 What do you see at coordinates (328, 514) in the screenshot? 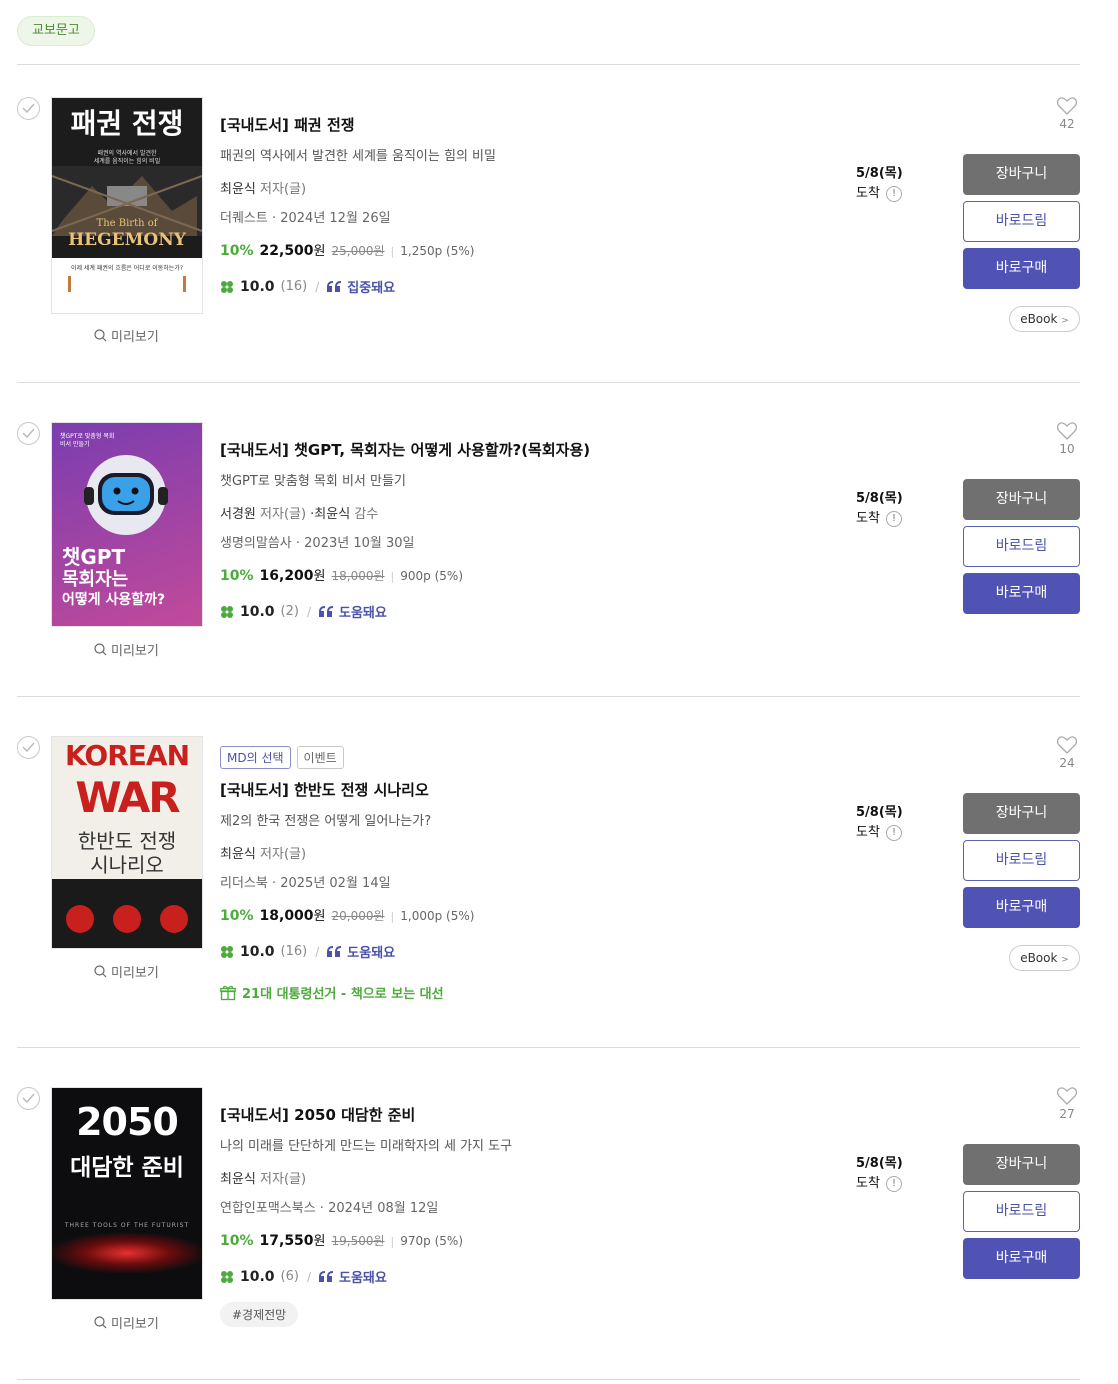
I see `author-name: ·최윤식` at bounding box center [328, 514].